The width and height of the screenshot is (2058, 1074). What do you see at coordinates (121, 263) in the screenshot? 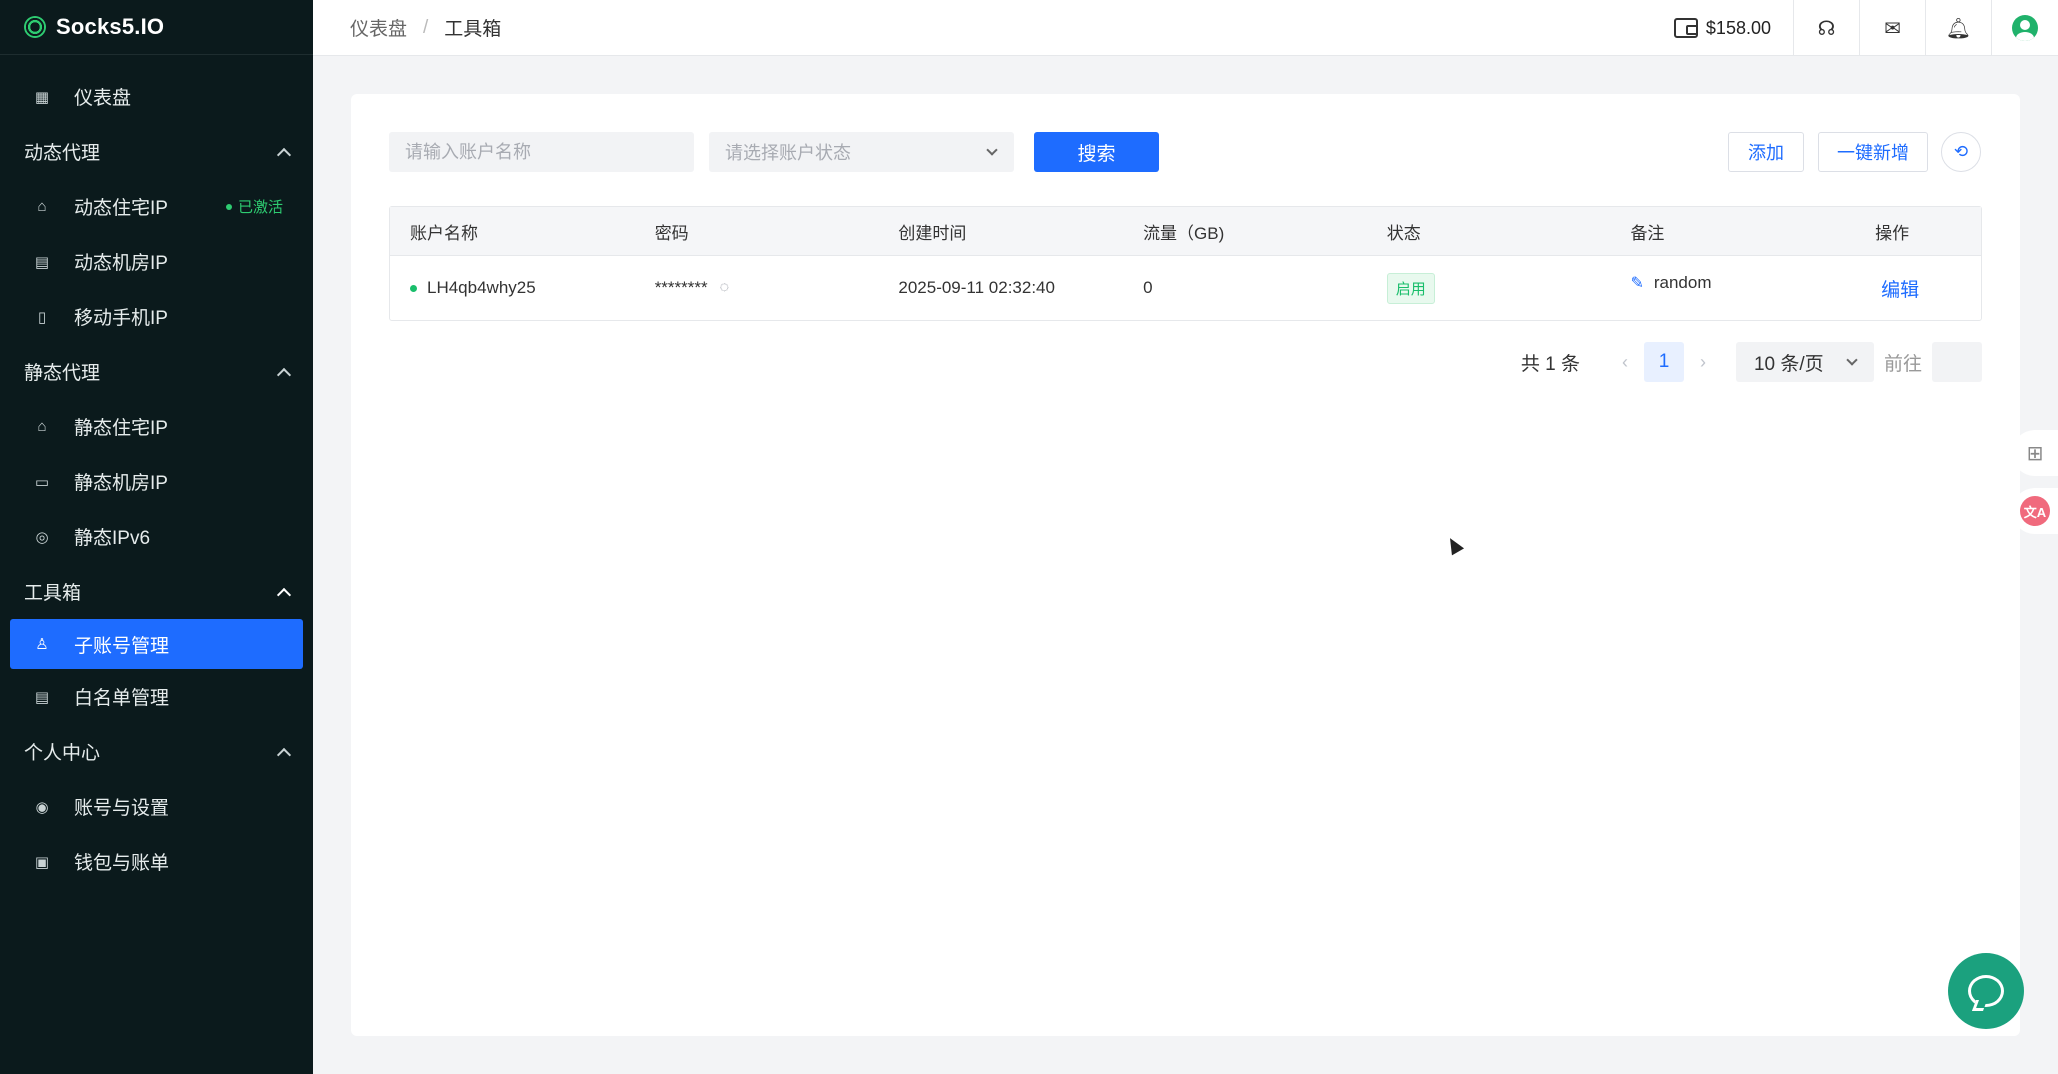
I see `sidebar-item-label: 动态机房IP` at bounding box center [121, 263].